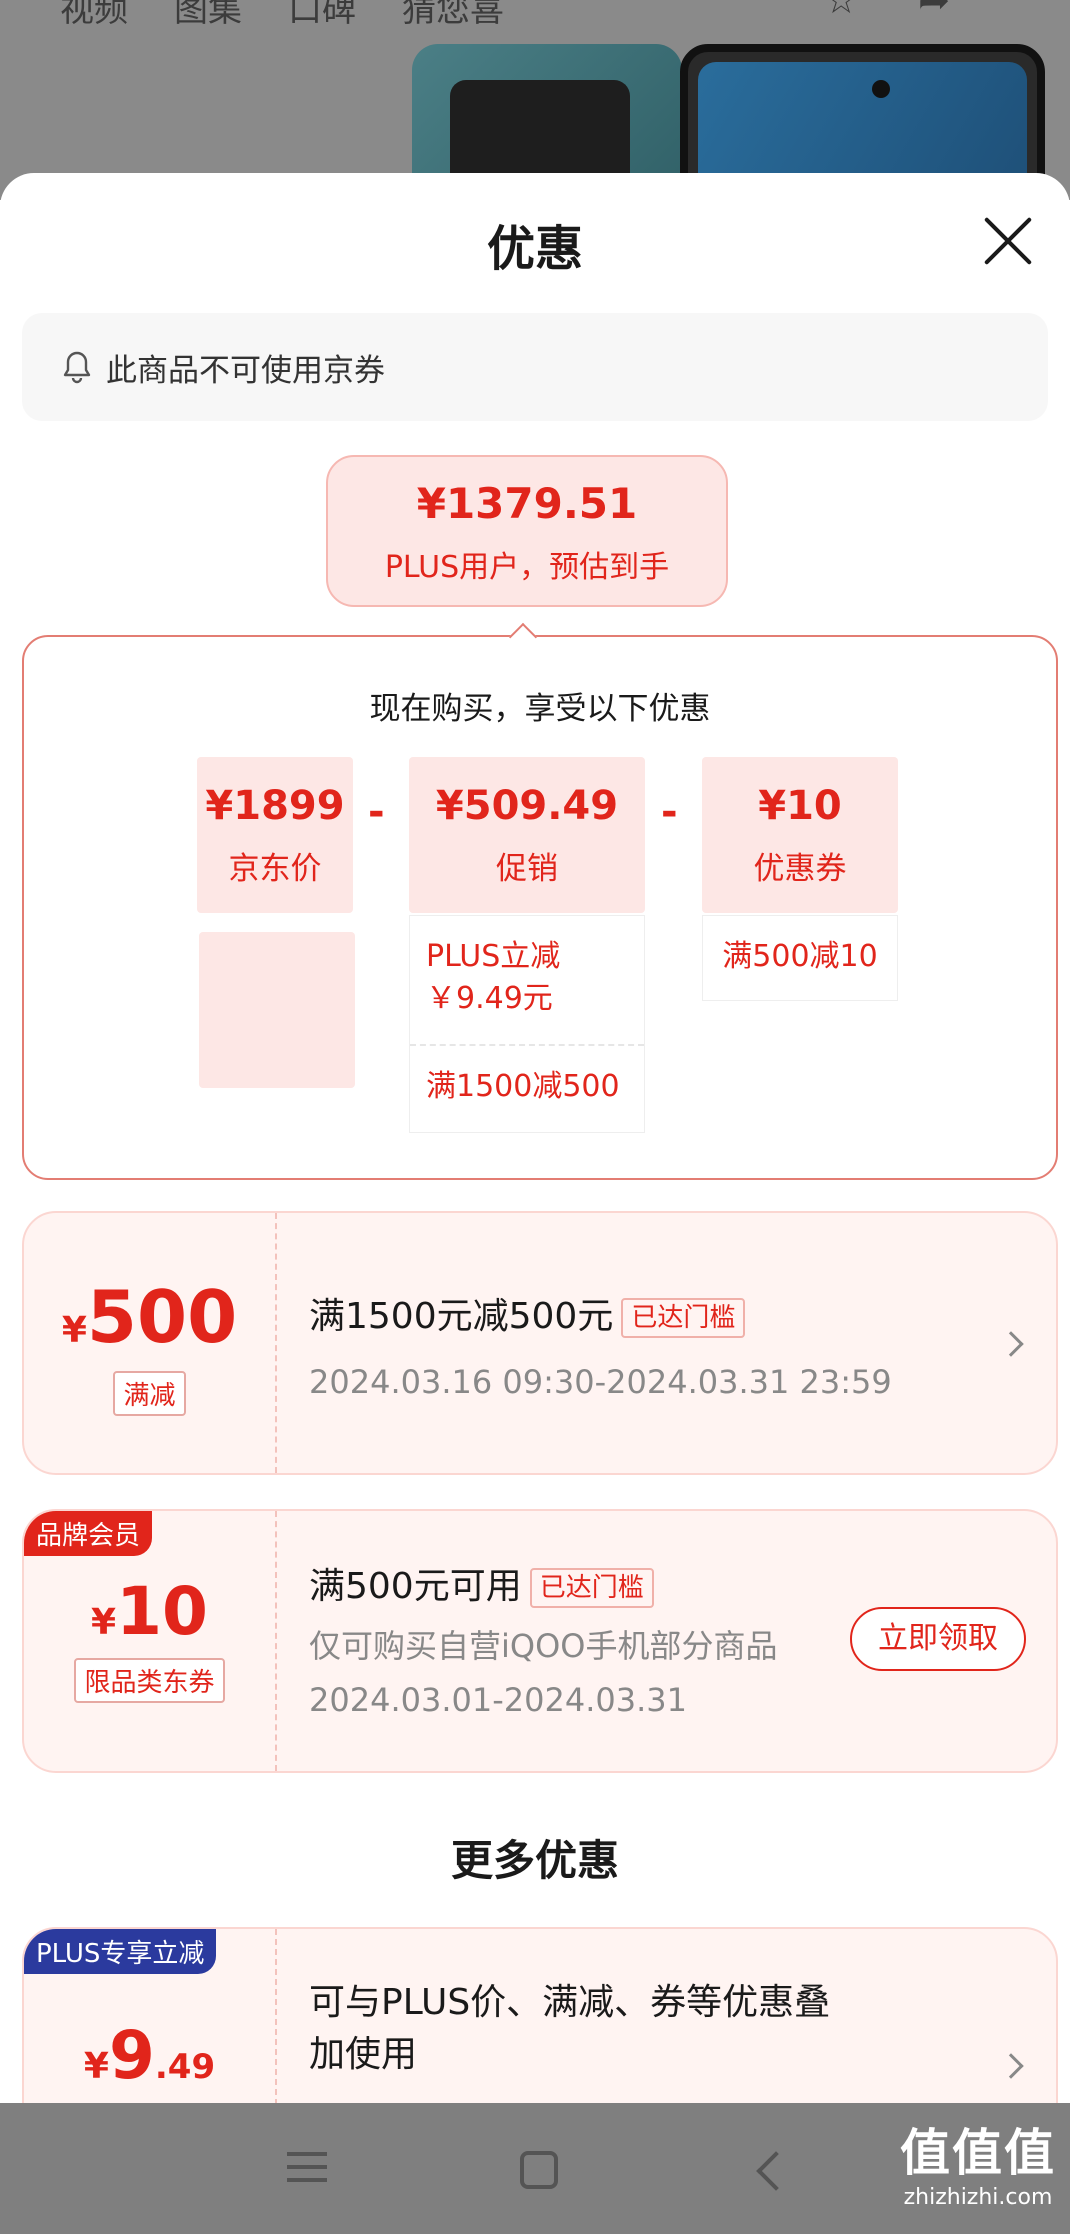  What do you see at coordinates (841, 11) in the screenshot?
I see `favorite-icon: ☆` at bounding box center [841, 11].